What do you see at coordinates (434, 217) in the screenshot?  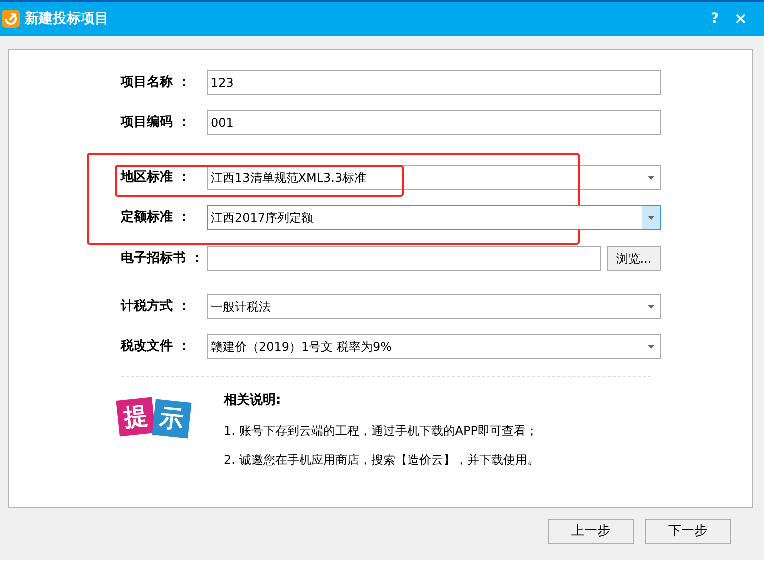 I see `dropdown-field: 江西2017序列定额` at bounding box center [434, 217].